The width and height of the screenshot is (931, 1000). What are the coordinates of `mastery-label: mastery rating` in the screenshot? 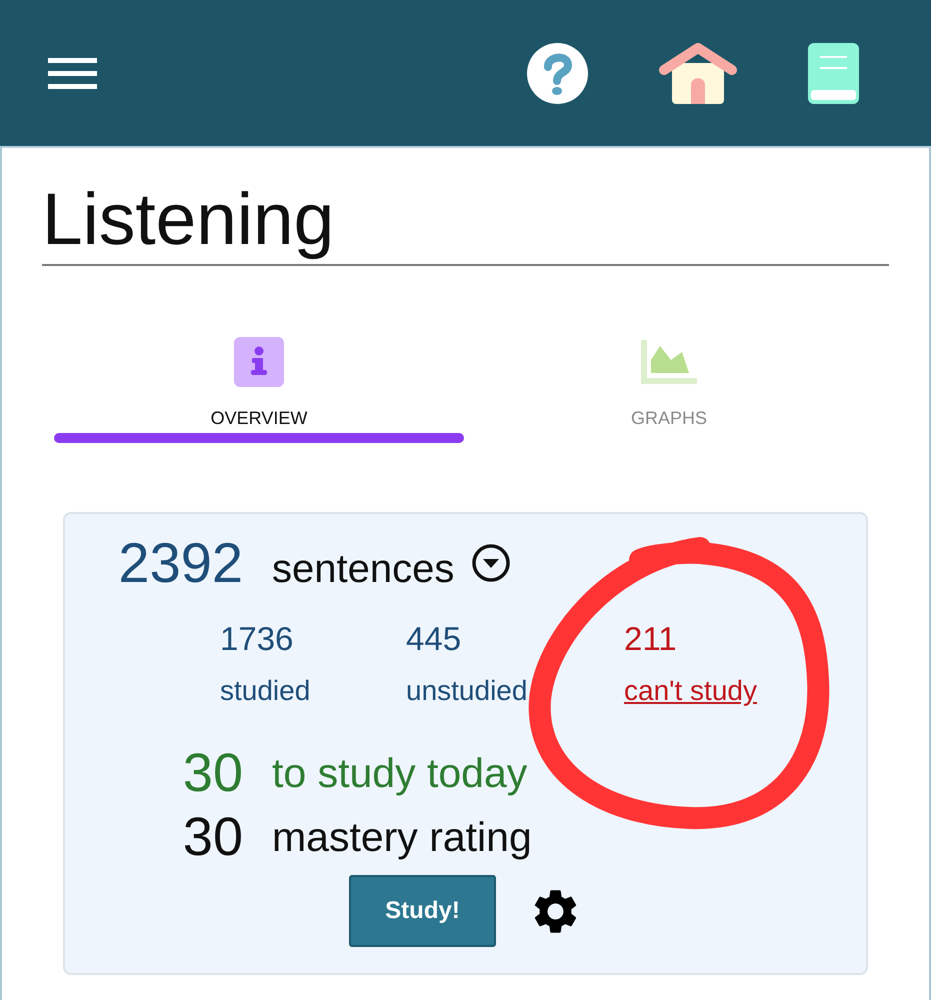 It's located at (402, 837).